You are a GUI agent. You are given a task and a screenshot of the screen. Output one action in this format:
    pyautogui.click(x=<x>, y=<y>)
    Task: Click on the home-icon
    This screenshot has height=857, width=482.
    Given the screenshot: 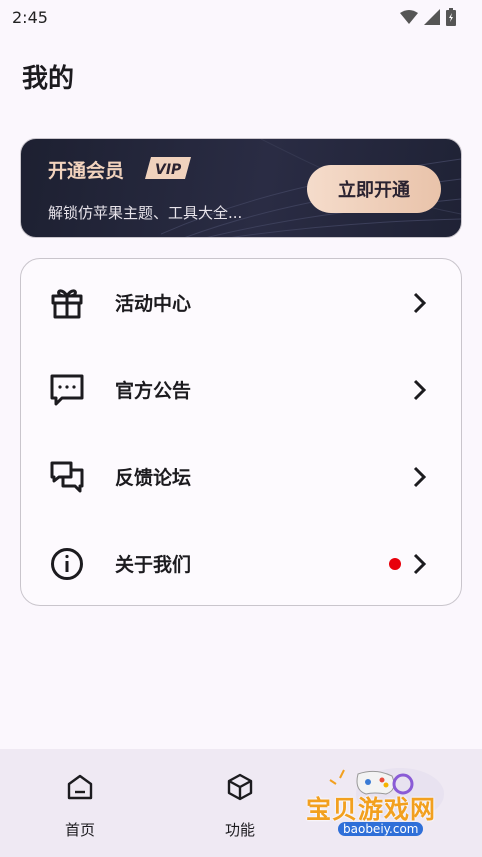 What is the action you would take?
    pyautogui.click(x=80, y=787)
    